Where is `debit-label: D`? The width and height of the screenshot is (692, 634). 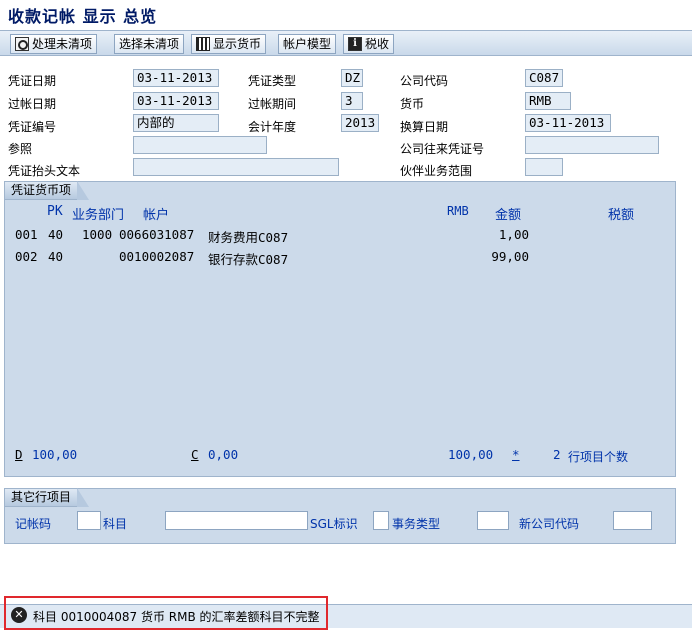 debit-label: D is located at coordinates (19, 454).